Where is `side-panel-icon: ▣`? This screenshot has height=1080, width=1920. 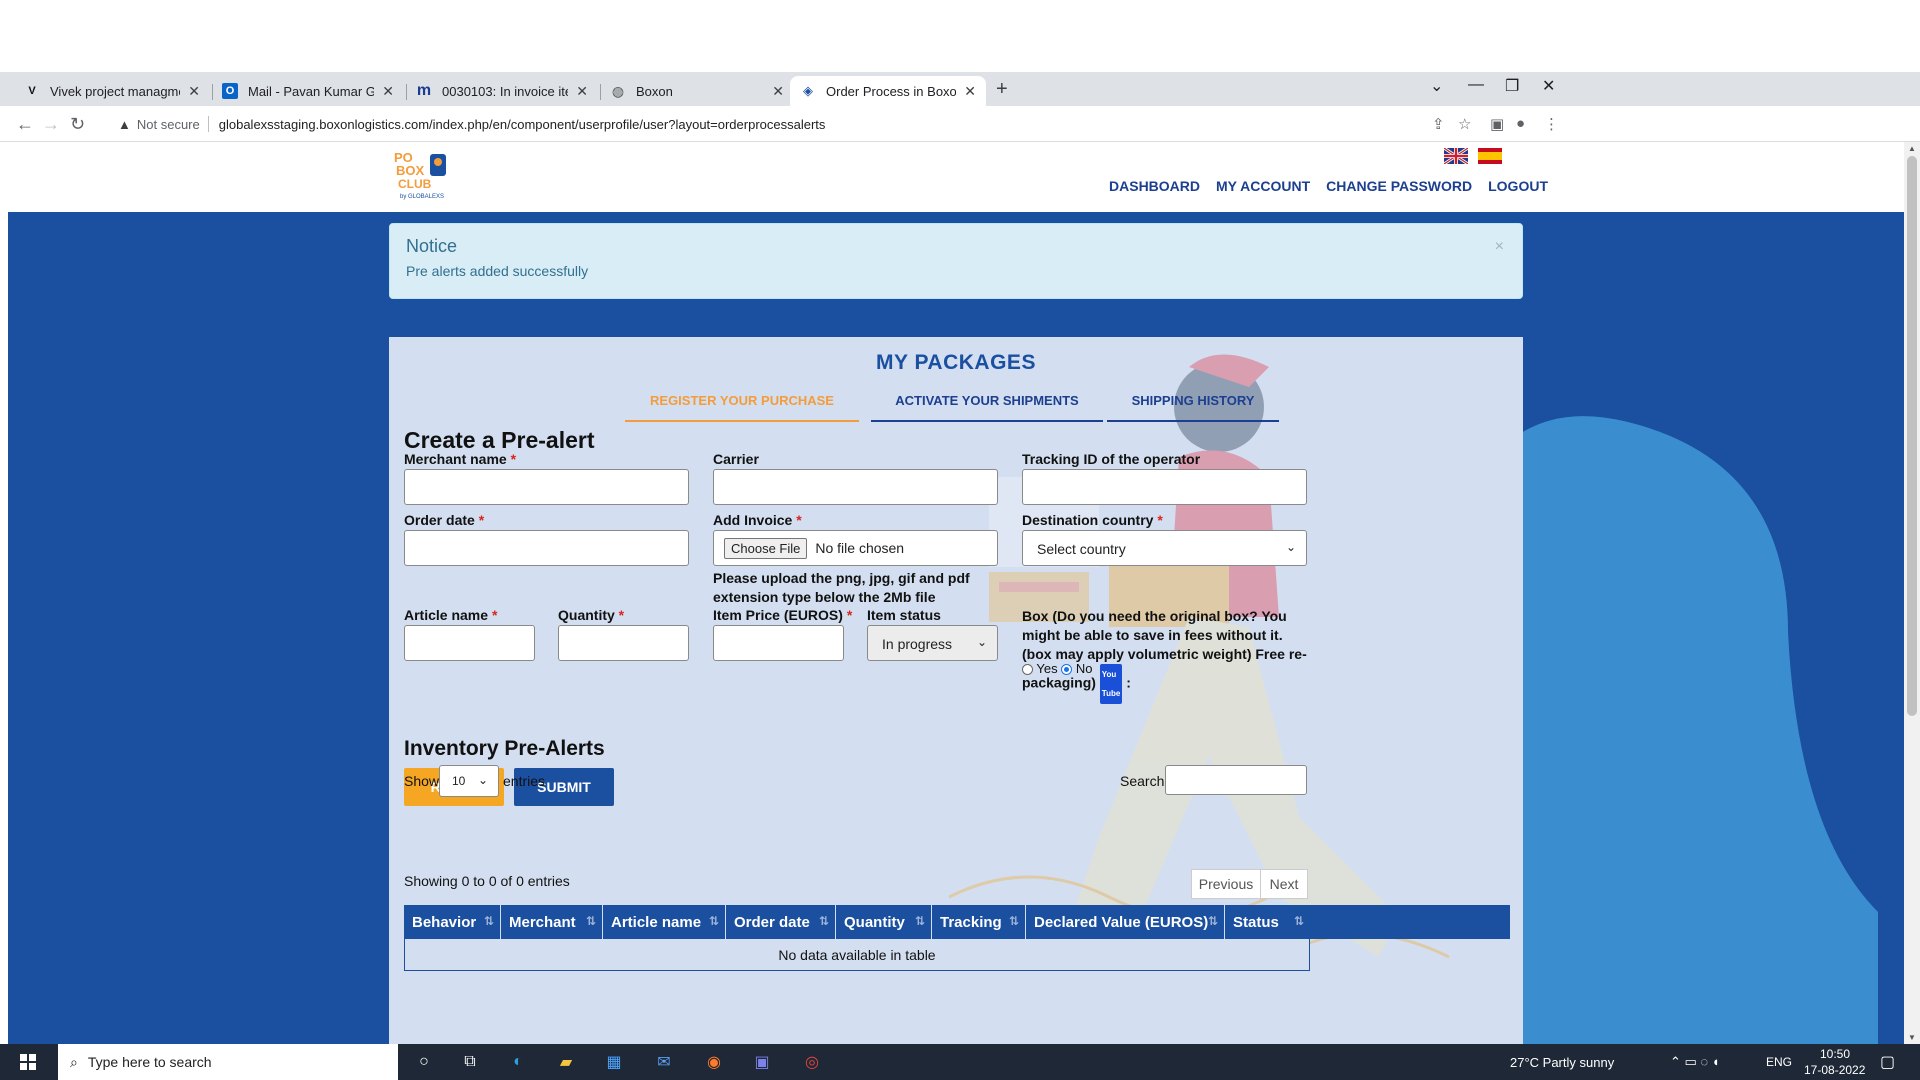
side-panel-icon: ▣ is located at coordinates (1497, 124).